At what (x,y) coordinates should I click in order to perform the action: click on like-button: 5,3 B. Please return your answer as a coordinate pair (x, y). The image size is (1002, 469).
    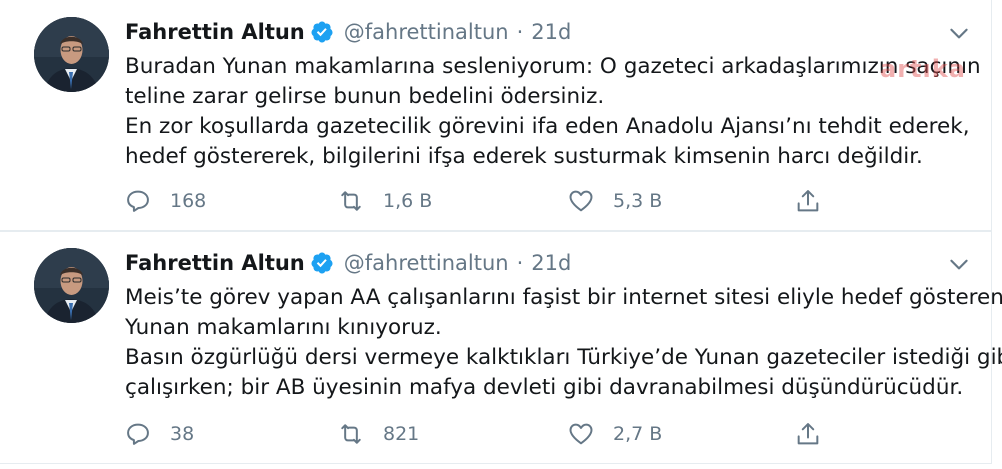
    Looking at the image, I should click on (614, 201).